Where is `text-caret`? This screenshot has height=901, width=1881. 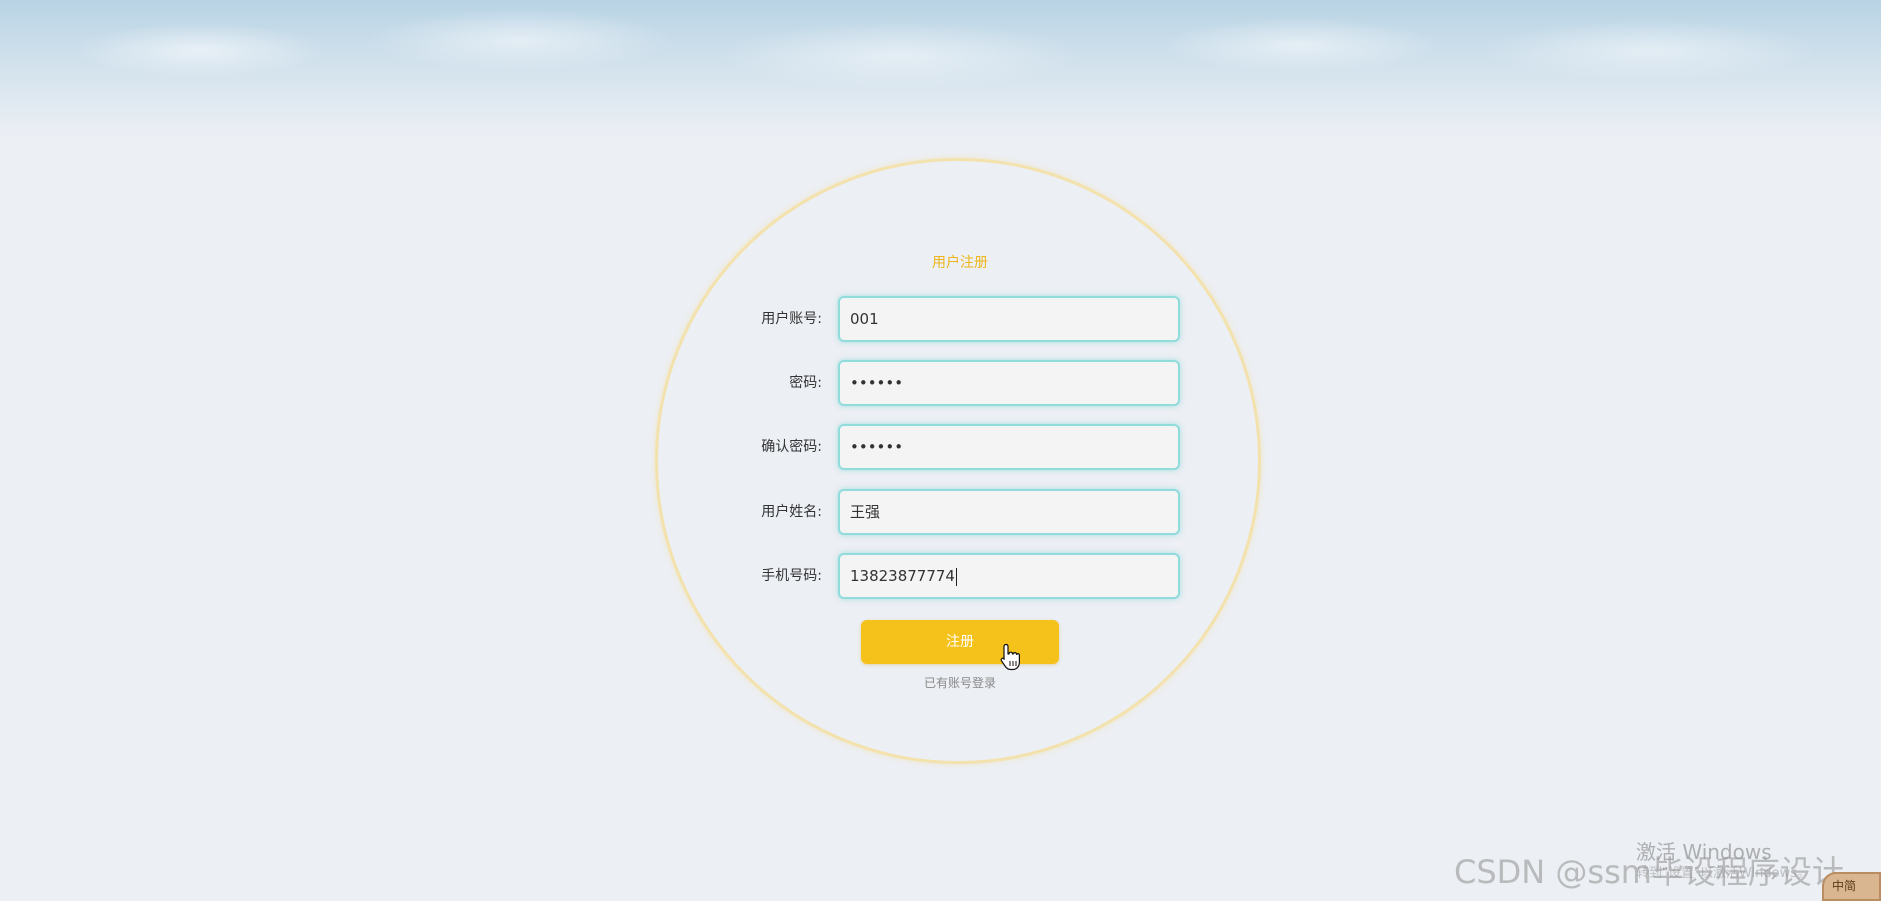 text-caret is located at coordinates (956, 576).